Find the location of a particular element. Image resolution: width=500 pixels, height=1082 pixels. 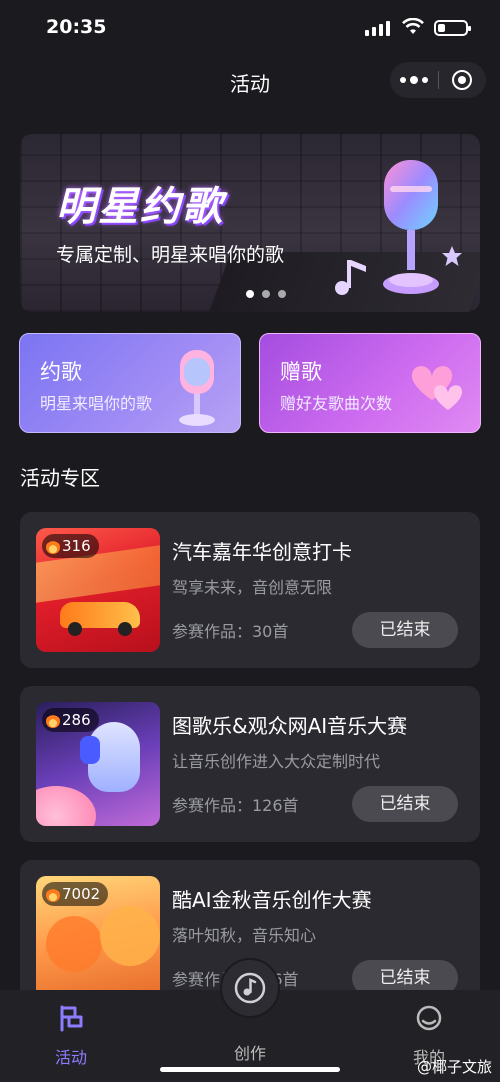

activity-card: 316 汽车嘉年华创意打卡 驾享未来，音创意无限 参赛作品：30首 已结束 is located at coordinates (250, 590).